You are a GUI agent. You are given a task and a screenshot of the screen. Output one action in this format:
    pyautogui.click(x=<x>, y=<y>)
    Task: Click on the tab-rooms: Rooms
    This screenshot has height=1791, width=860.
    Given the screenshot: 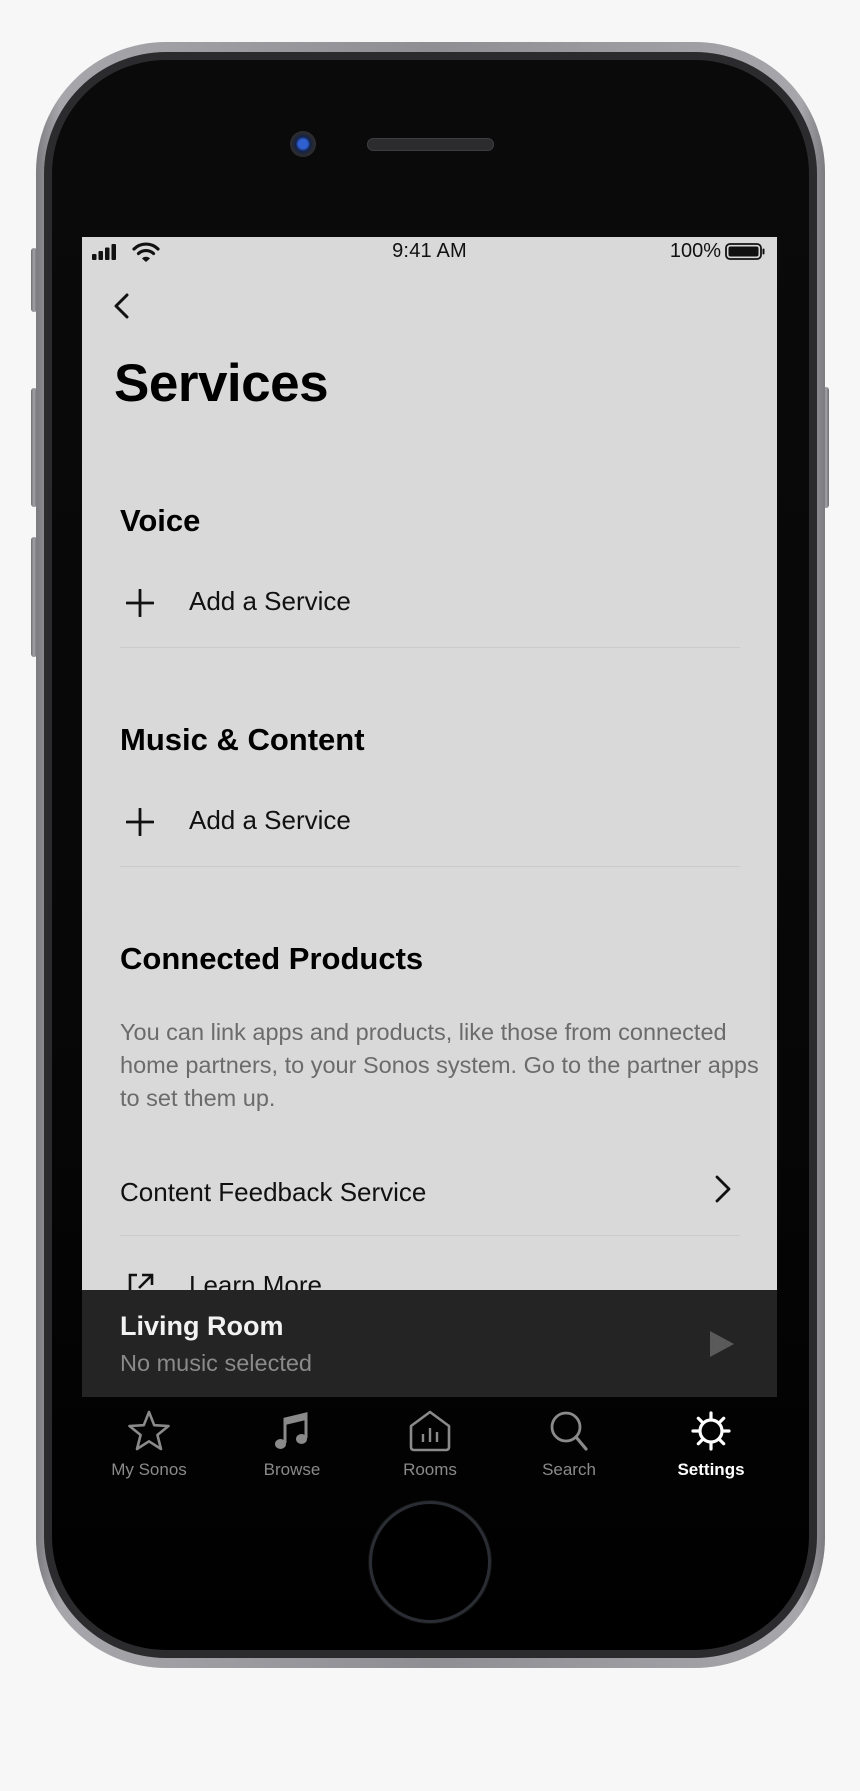 What is the action you would take?
    pyautogui.click(x=430, y=1442)
    